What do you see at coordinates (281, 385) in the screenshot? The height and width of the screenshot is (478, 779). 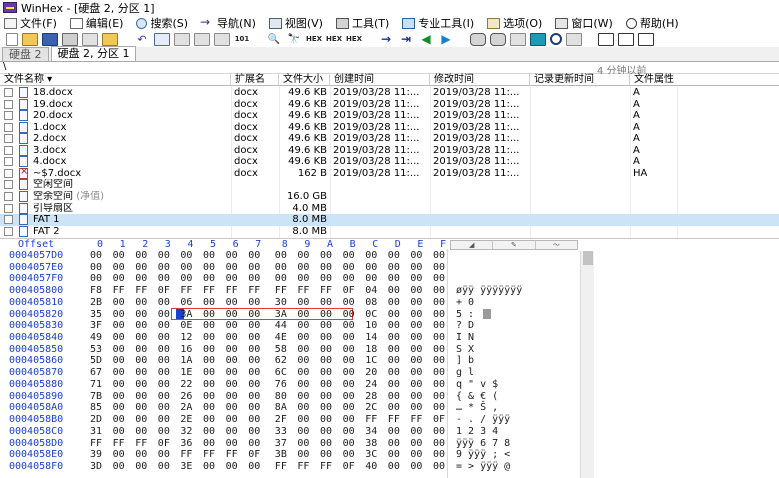 I see `hex-byte: 76` at bounding box center [281, 385].